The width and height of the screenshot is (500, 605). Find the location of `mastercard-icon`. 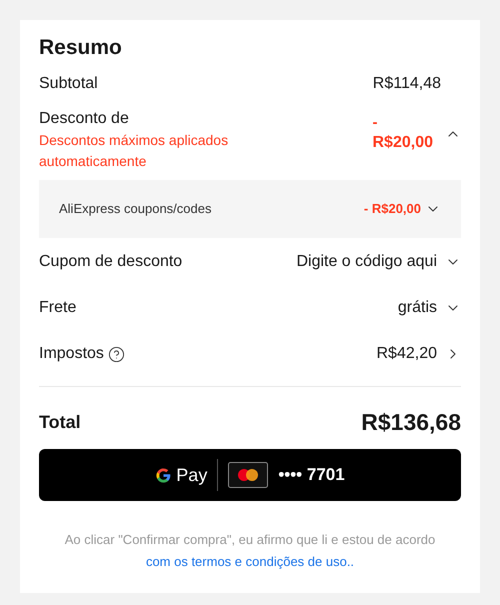

mastercard-icon is located at coordinates (248, 475).